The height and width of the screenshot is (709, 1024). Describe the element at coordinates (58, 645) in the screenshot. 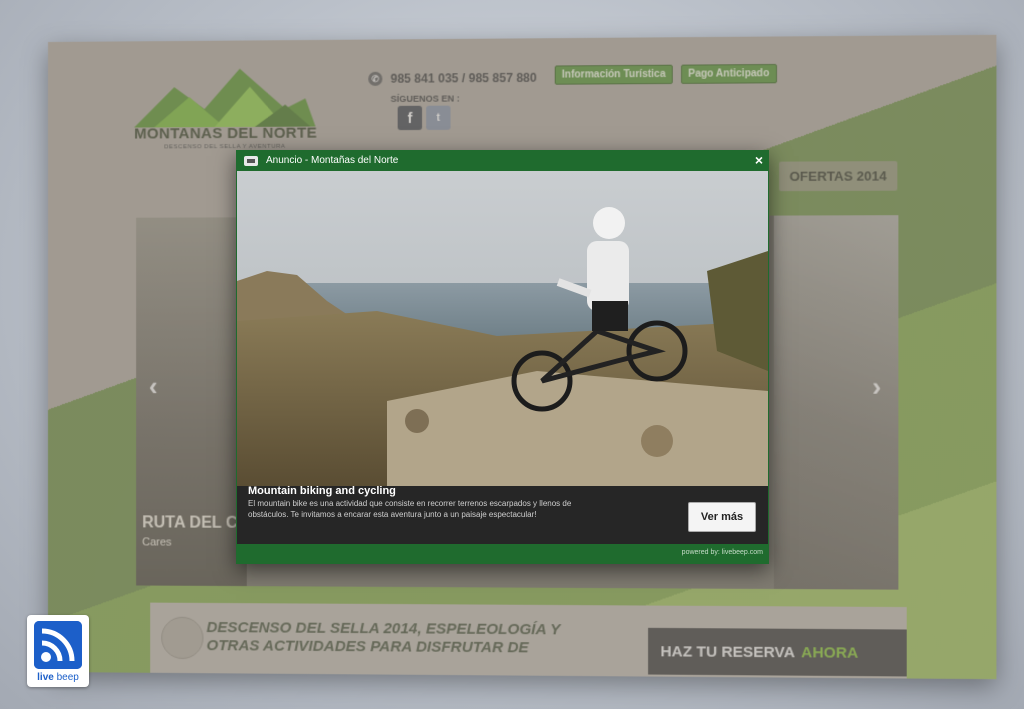

I see `rss-icon` at that location.